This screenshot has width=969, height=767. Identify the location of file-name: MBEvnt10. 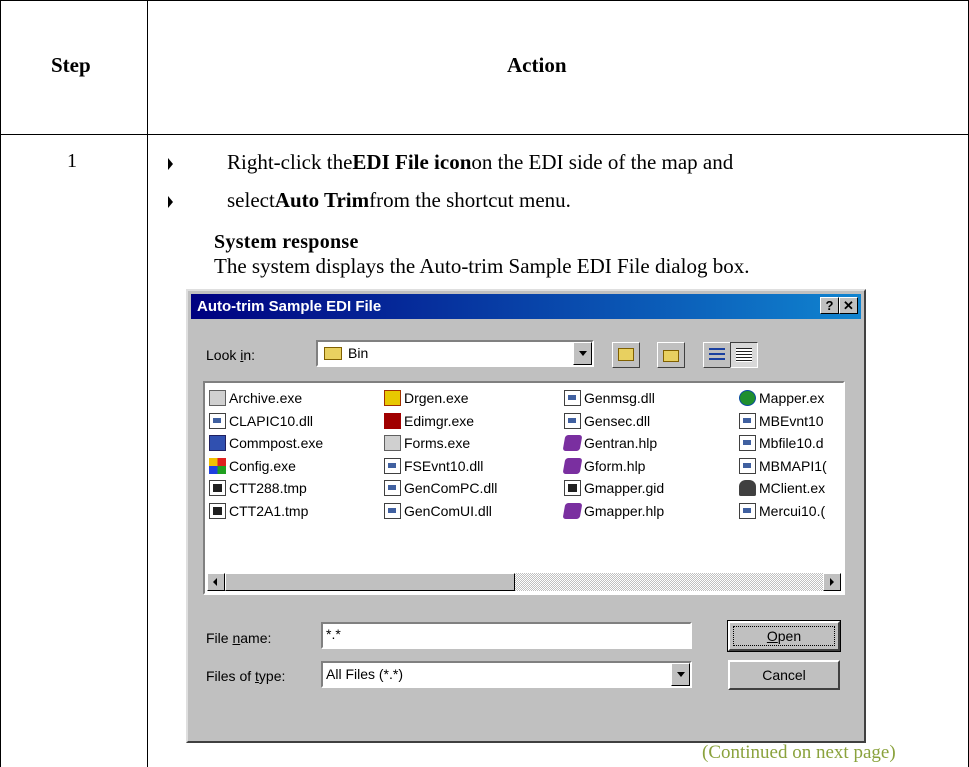
(791, 420).